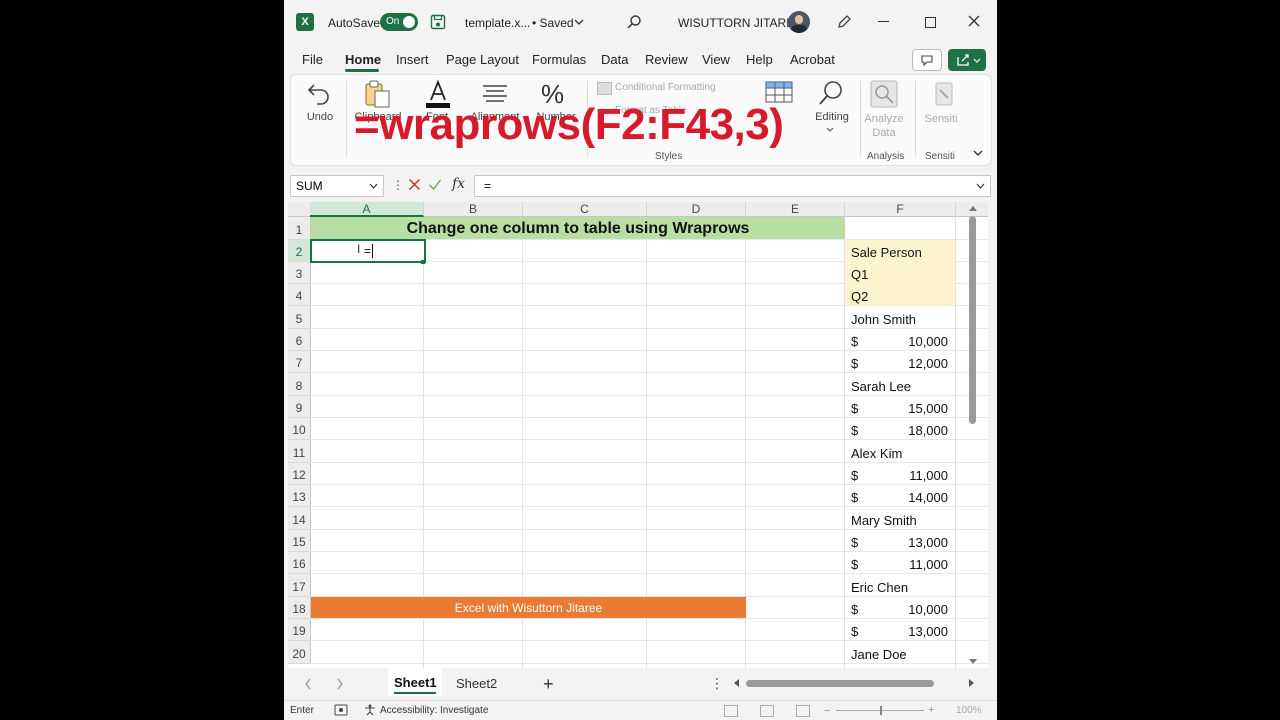  I want to click on undo-icon, so click(319, 93).